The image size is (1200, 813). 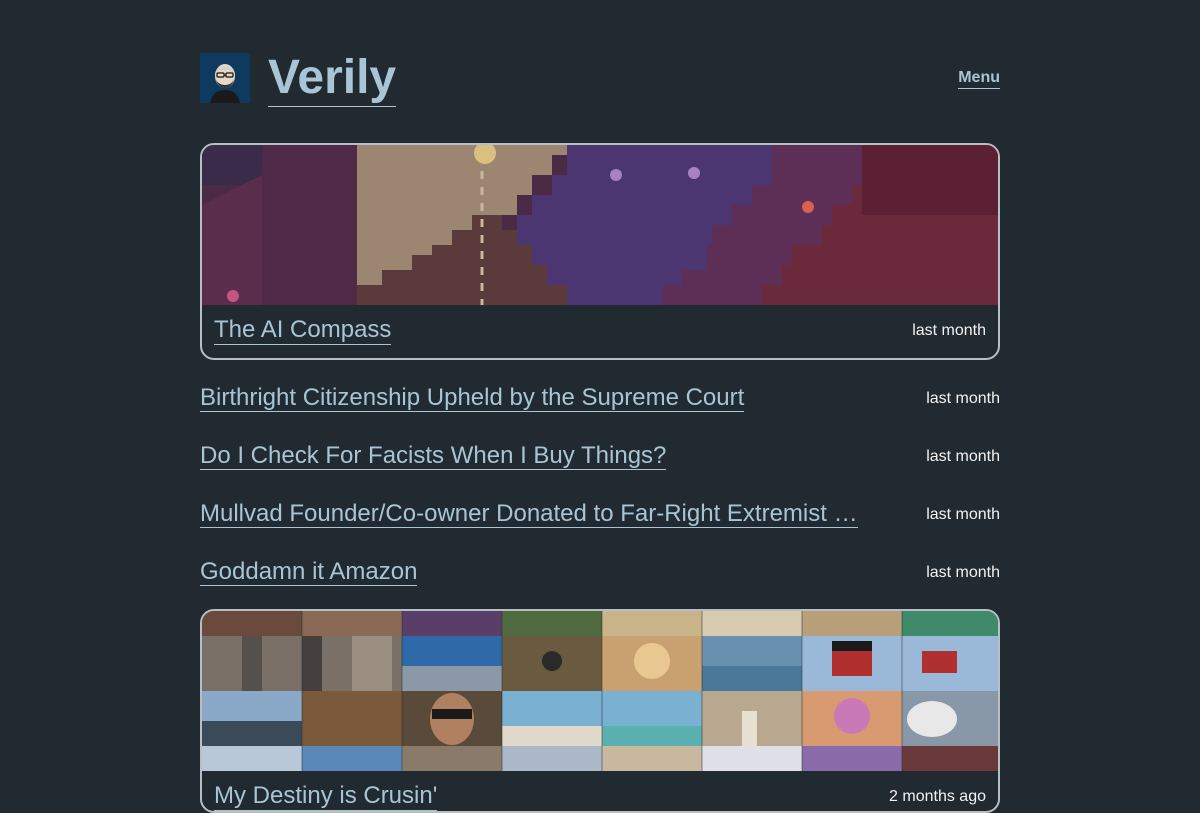 I want to click on post-banner-image, so click(x=600, y=225).